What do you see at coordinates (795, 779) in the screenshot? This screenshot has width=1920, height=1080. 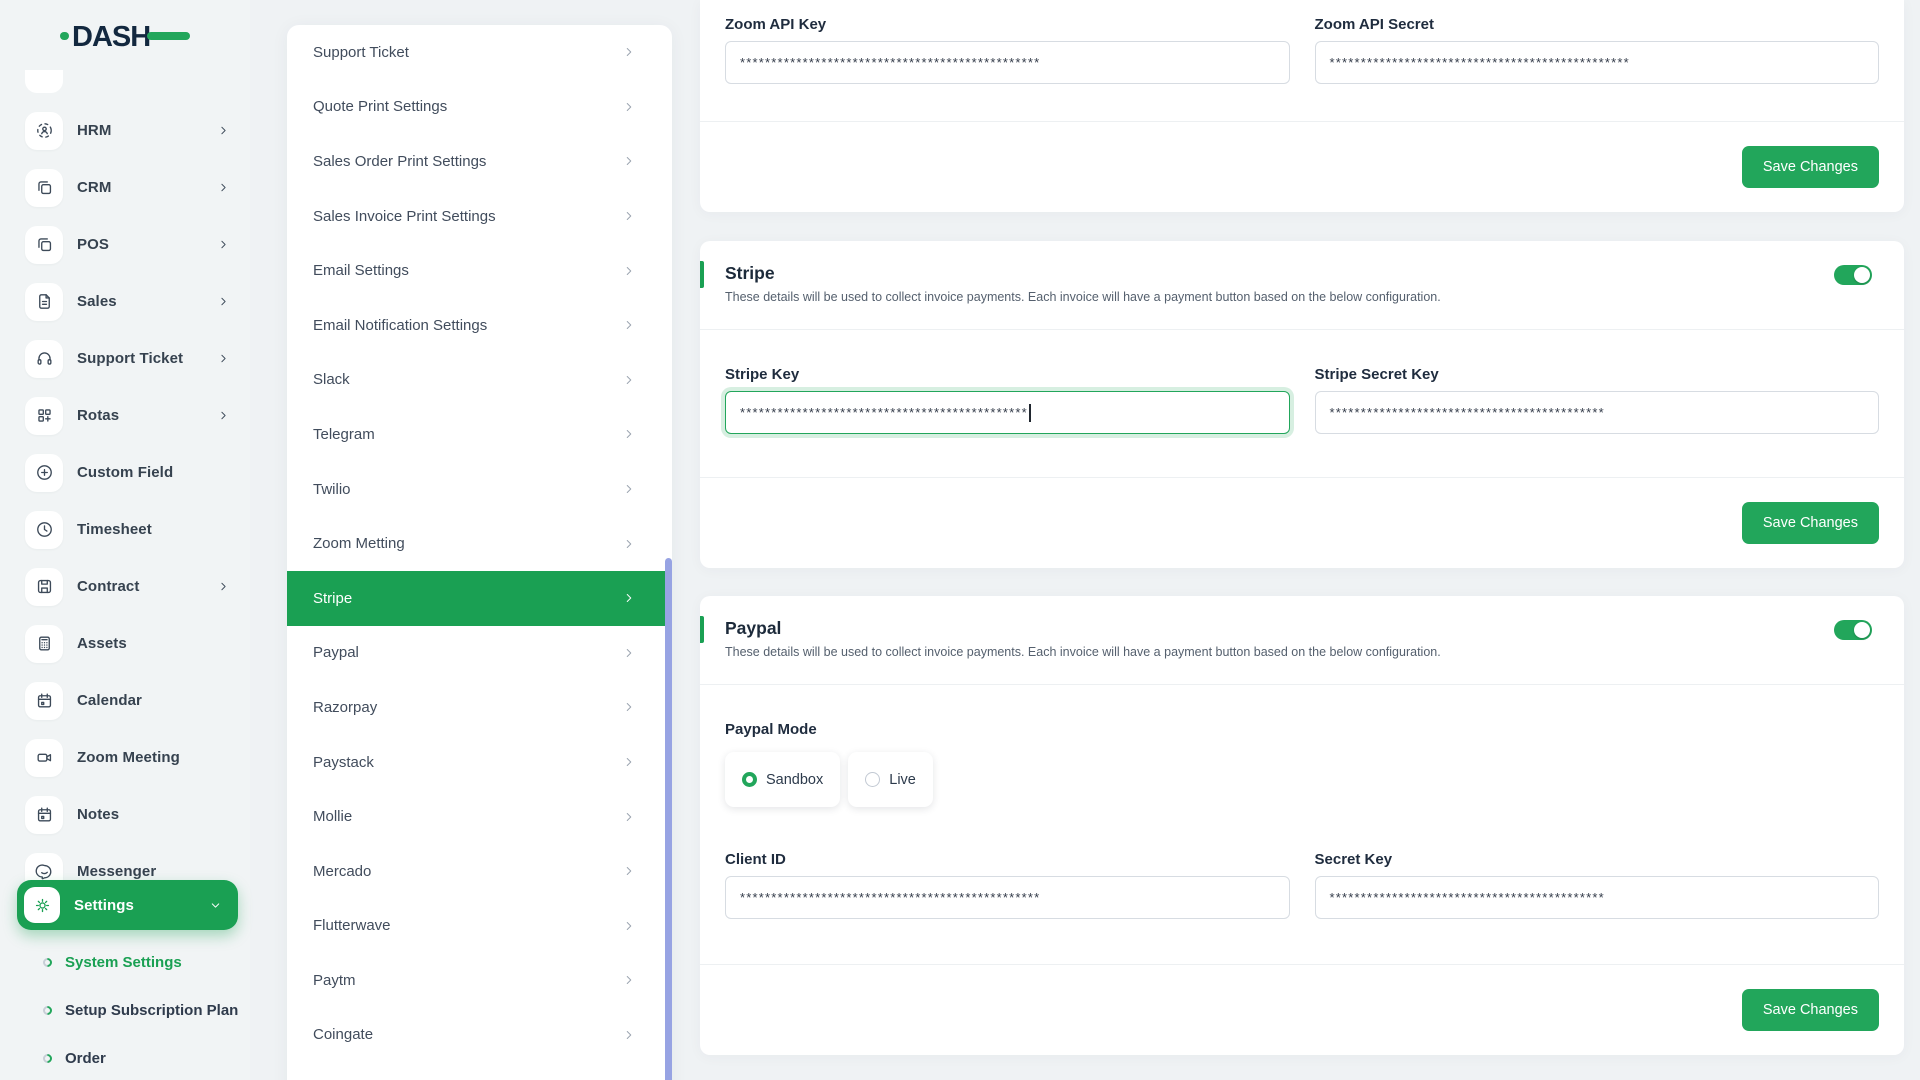 I see `paypal-mode-option-label: Sandbox` at bounding box center [795, 779].